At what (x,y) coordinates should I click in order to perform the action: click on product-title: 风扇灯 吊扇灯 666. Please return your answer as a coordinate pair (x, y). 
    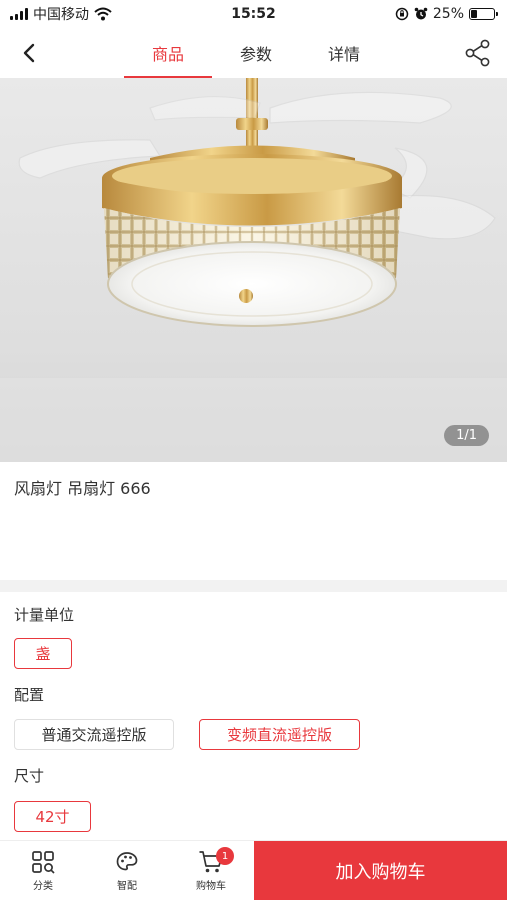
    Looking at the image, I should click on (82, 488).